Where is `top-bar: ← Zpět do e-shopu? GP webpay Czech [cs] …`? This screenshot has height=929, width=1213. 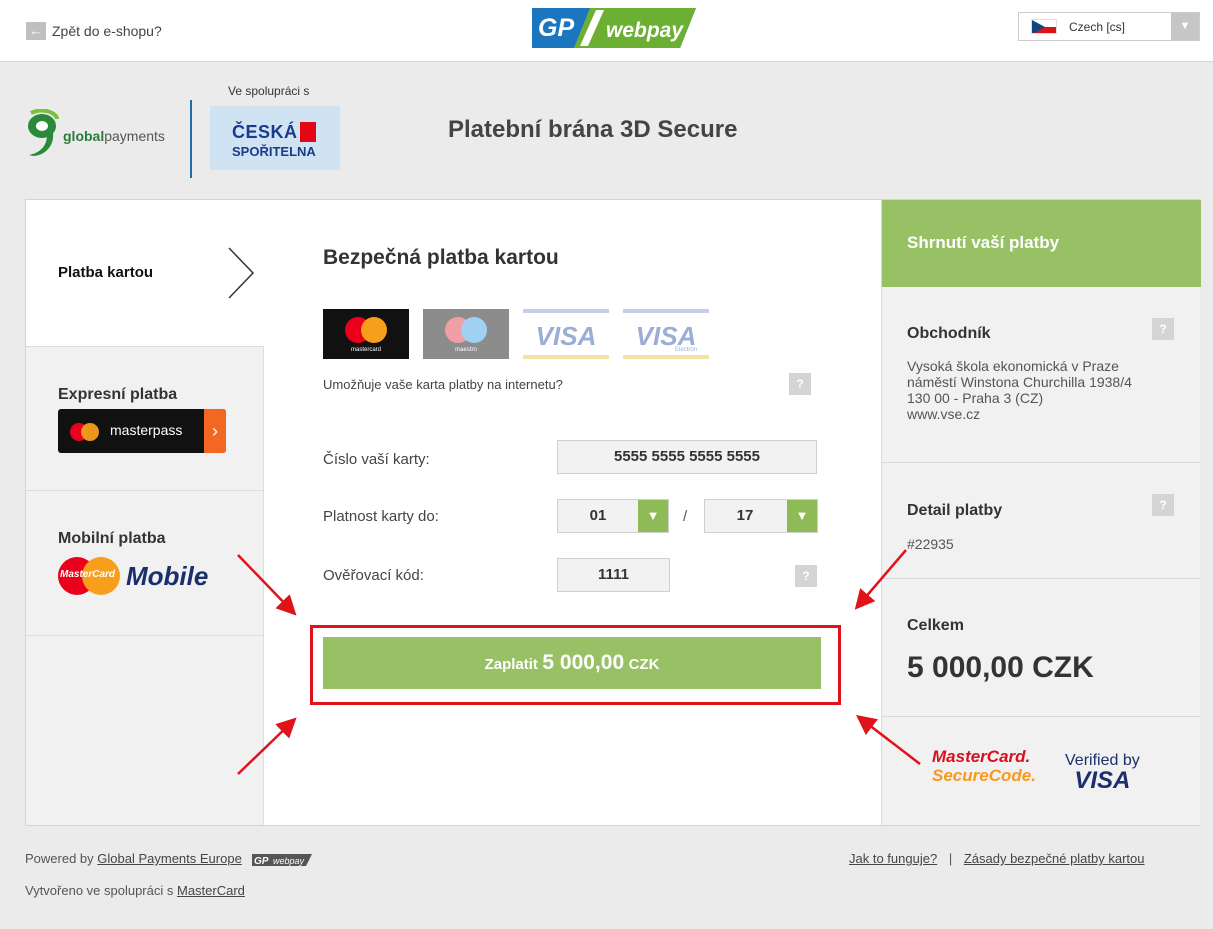
top-bar: ← Zpět do e-shopu? GP webpay Czech [cs] … is located at coordinates (606, 31).